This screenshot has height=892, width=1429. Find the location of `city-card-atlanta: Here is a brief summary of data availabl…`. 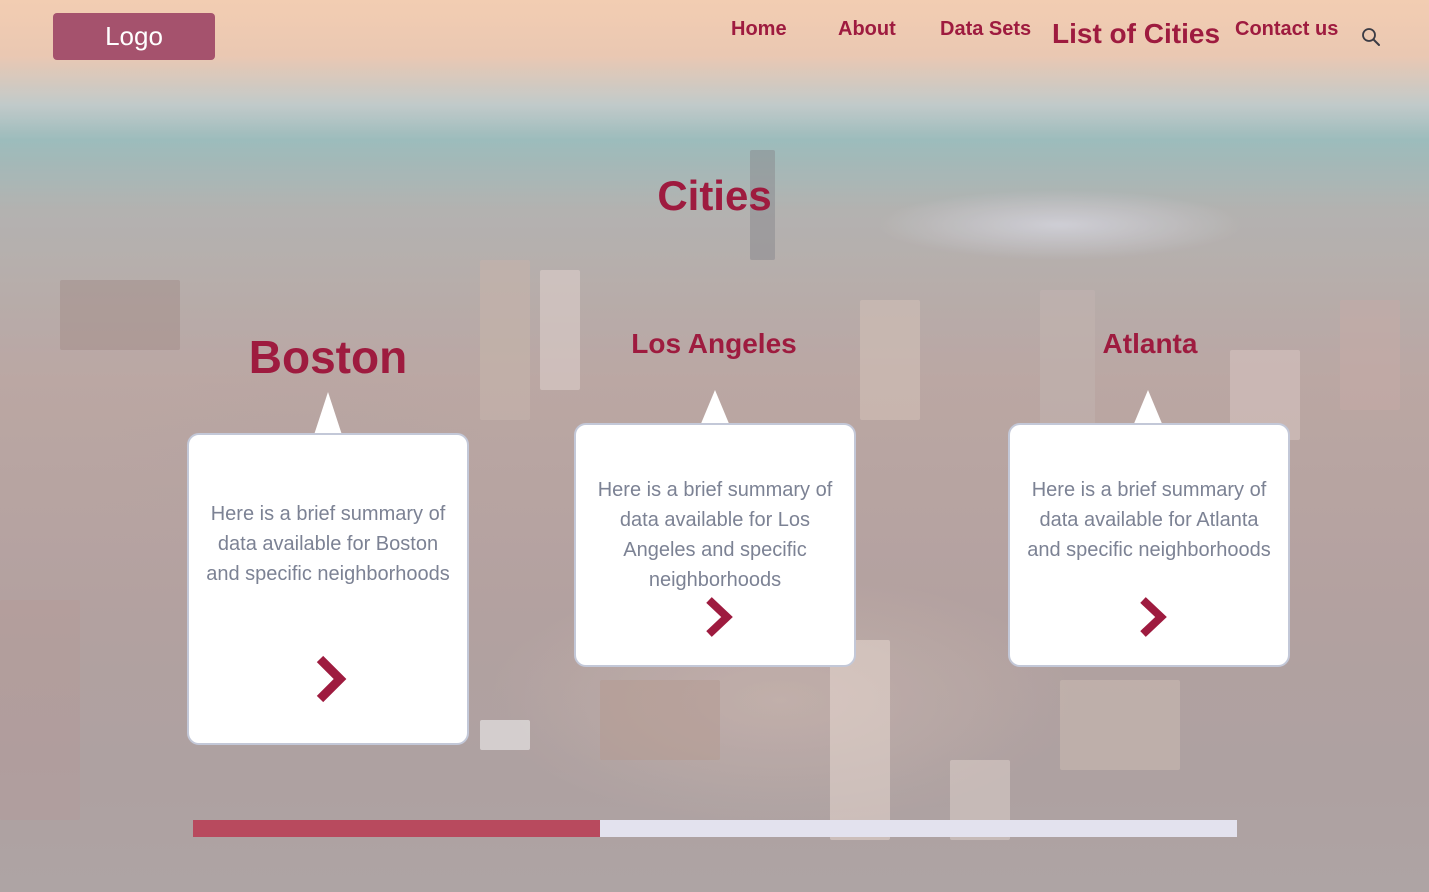

city-card-atlanta: Here is a brief summary of data availabl… is located at coordinates (1149, 545).